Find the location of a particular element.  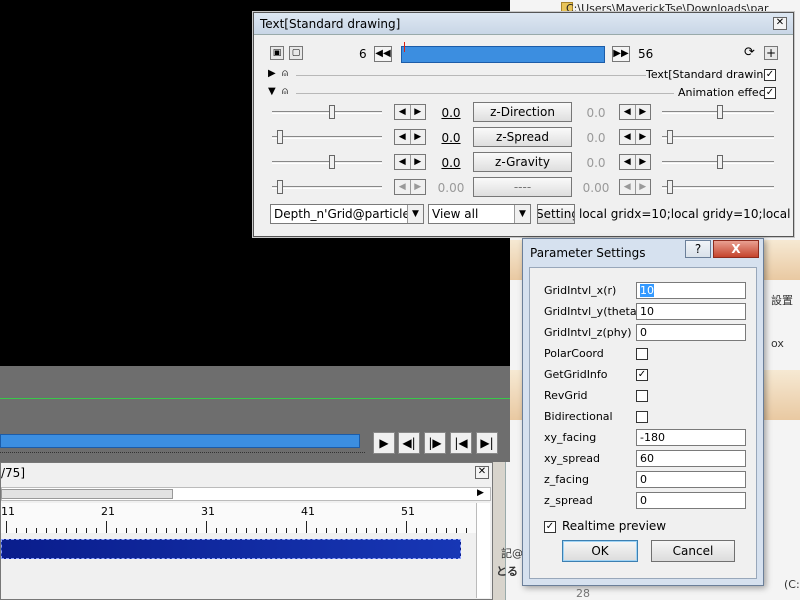

layer-text-checkbox: ✓ is located at coordinates (770, 75).